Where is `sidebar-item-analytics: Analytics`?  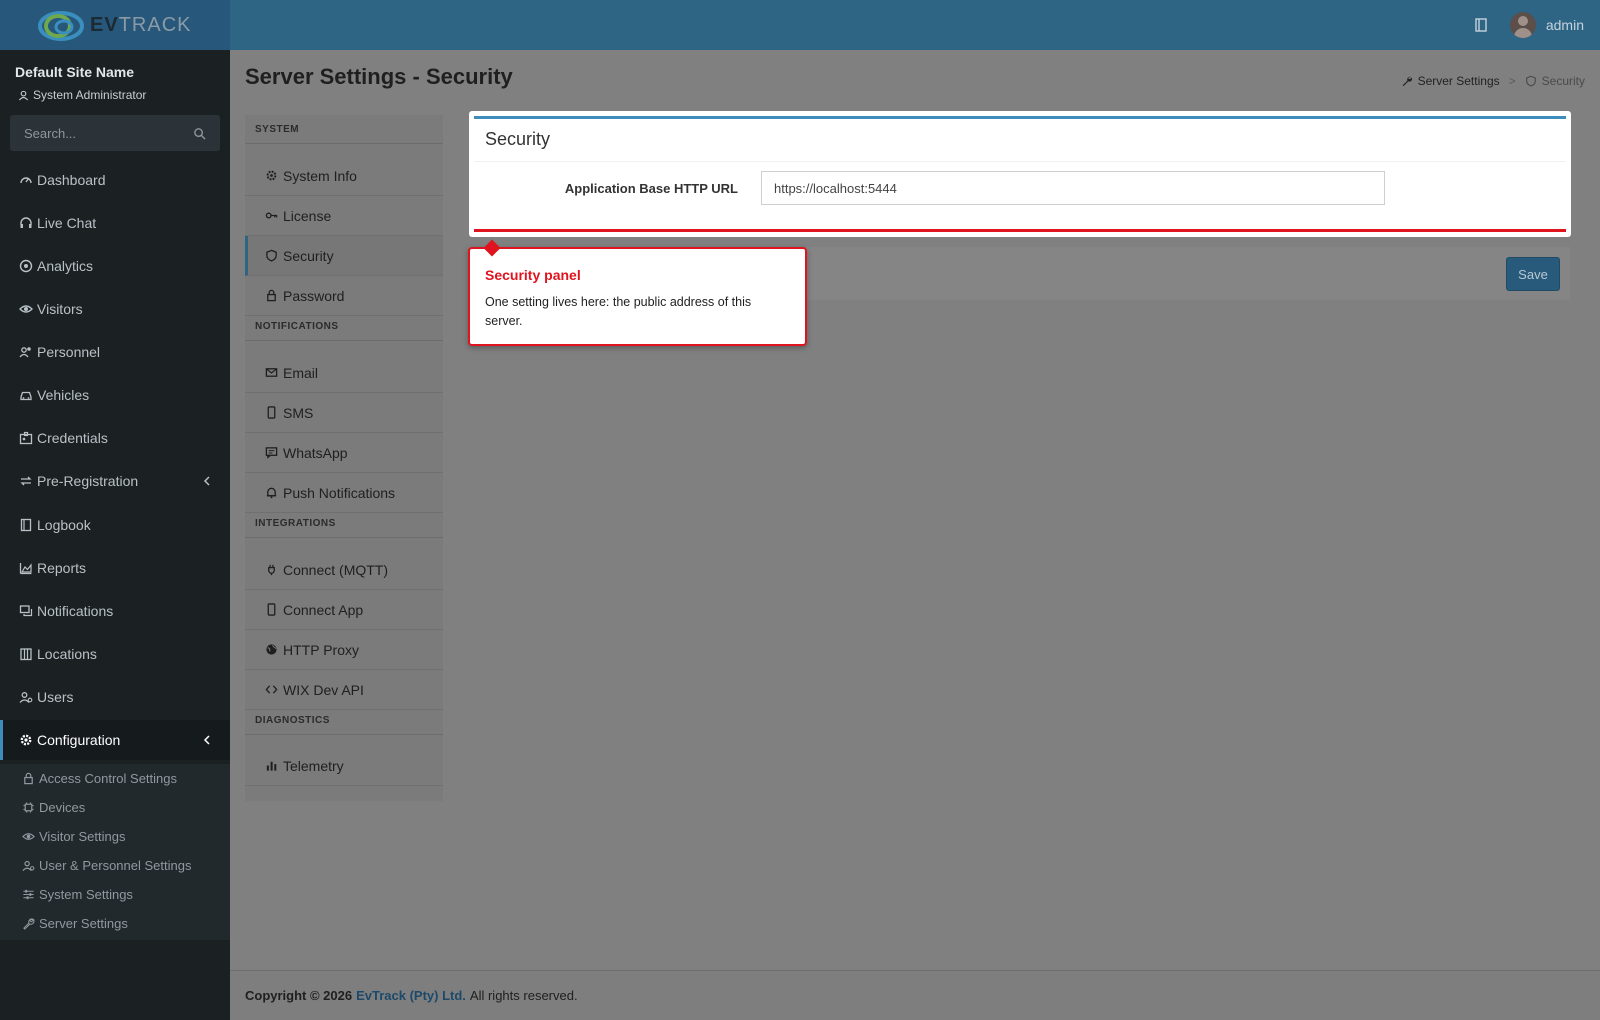 sidebar-item-analytics: Analytics is located at coordinates (115, 266).